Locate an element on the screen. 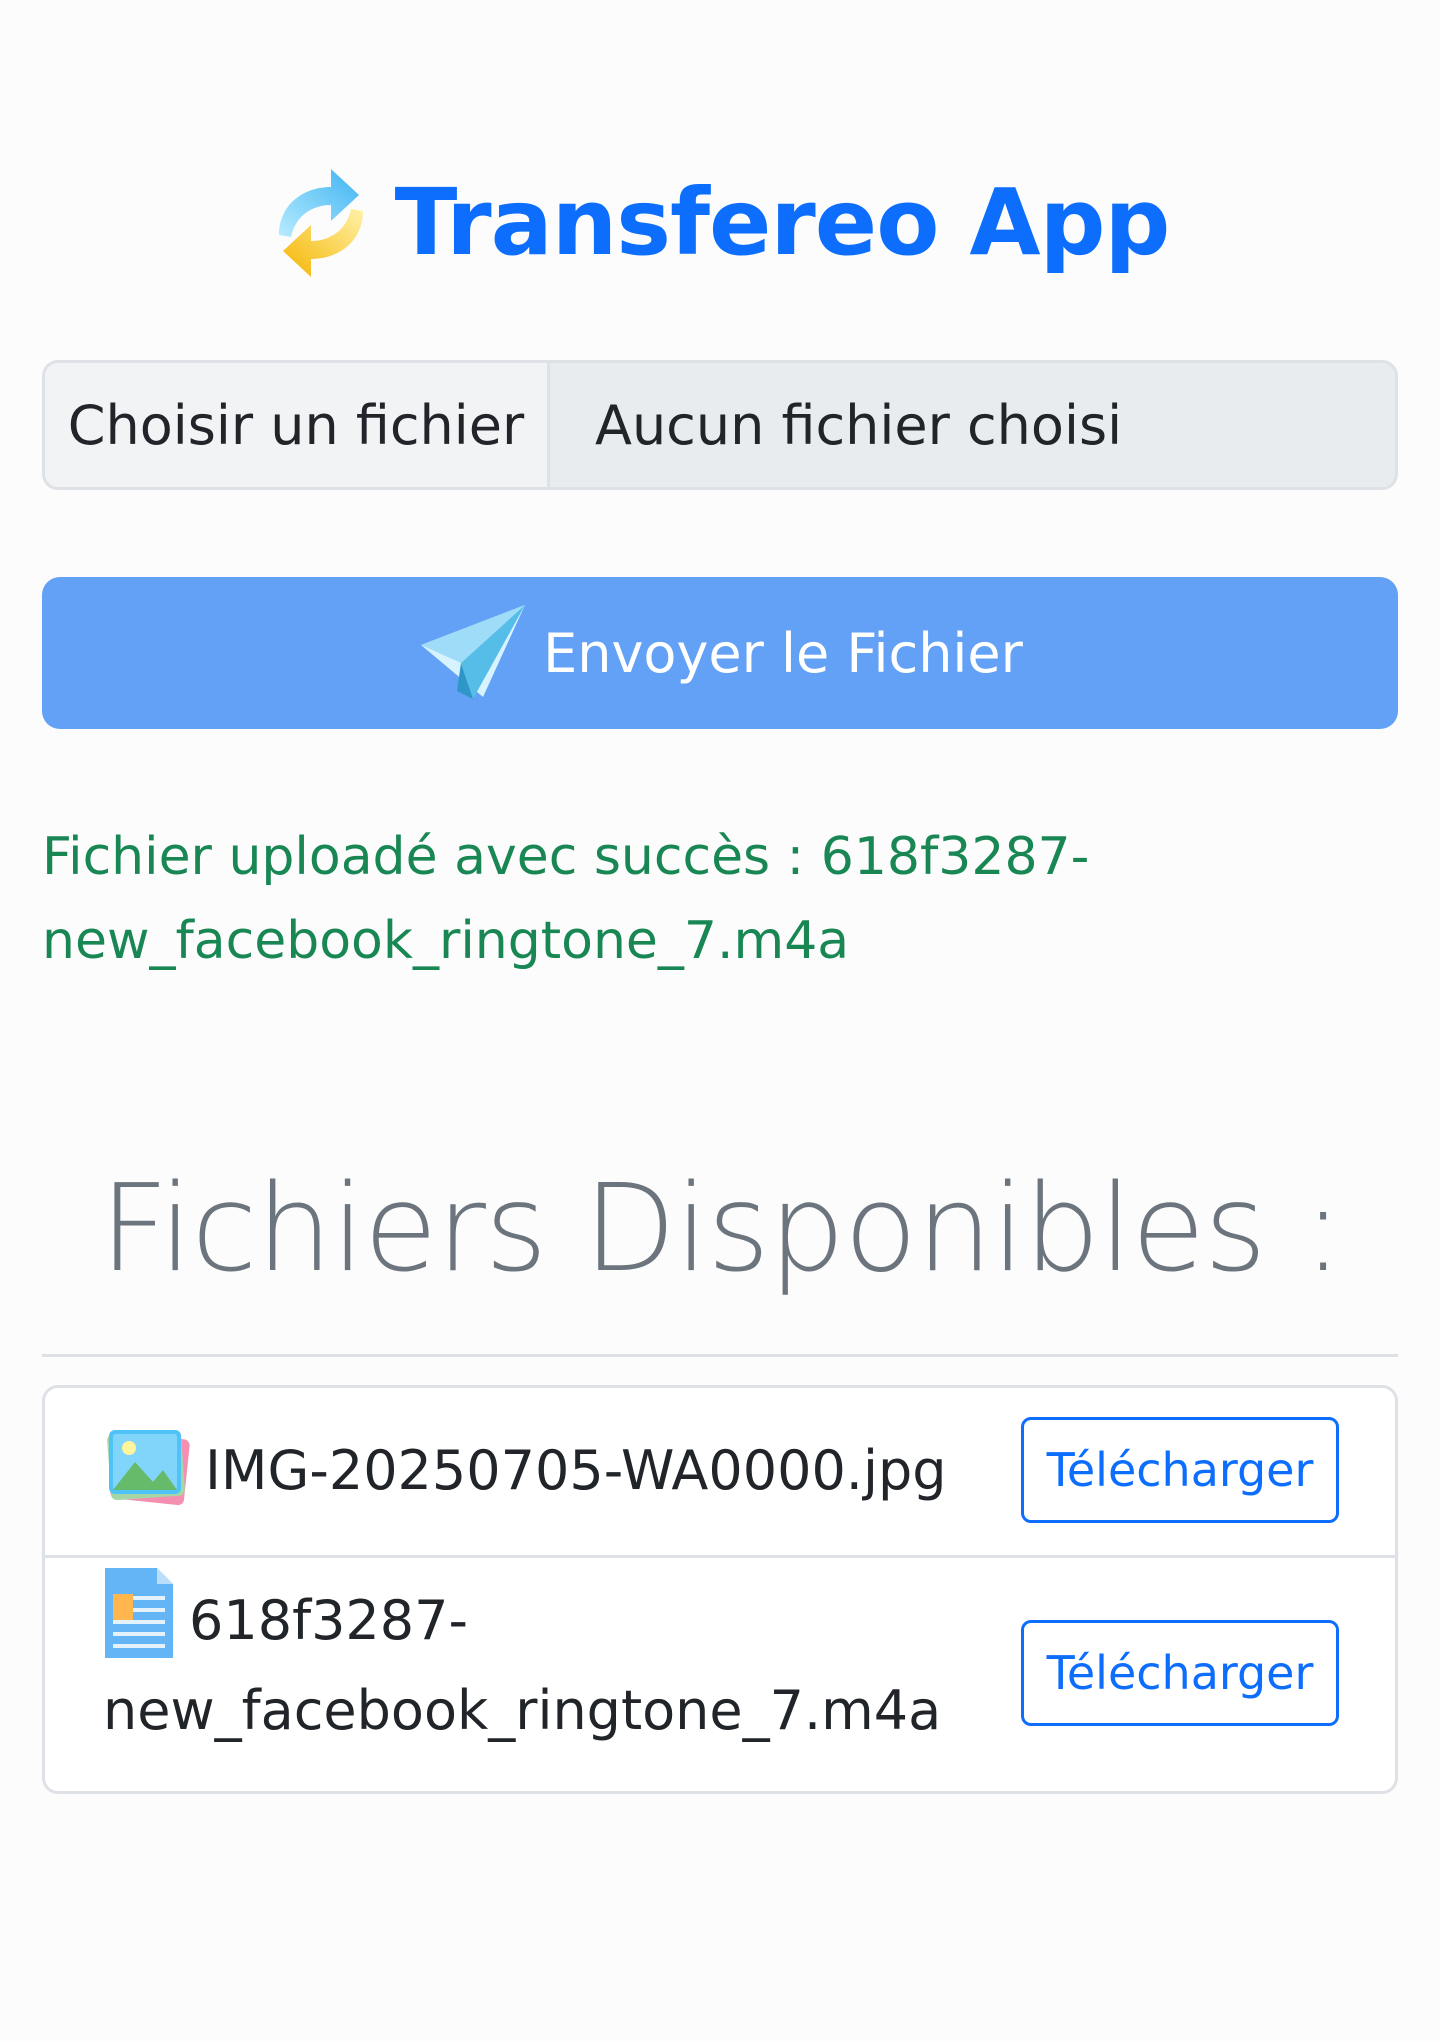 The image size is (1440, 2041). choose-file-button: Choisir un fichier is located at coordinates (297, 425).